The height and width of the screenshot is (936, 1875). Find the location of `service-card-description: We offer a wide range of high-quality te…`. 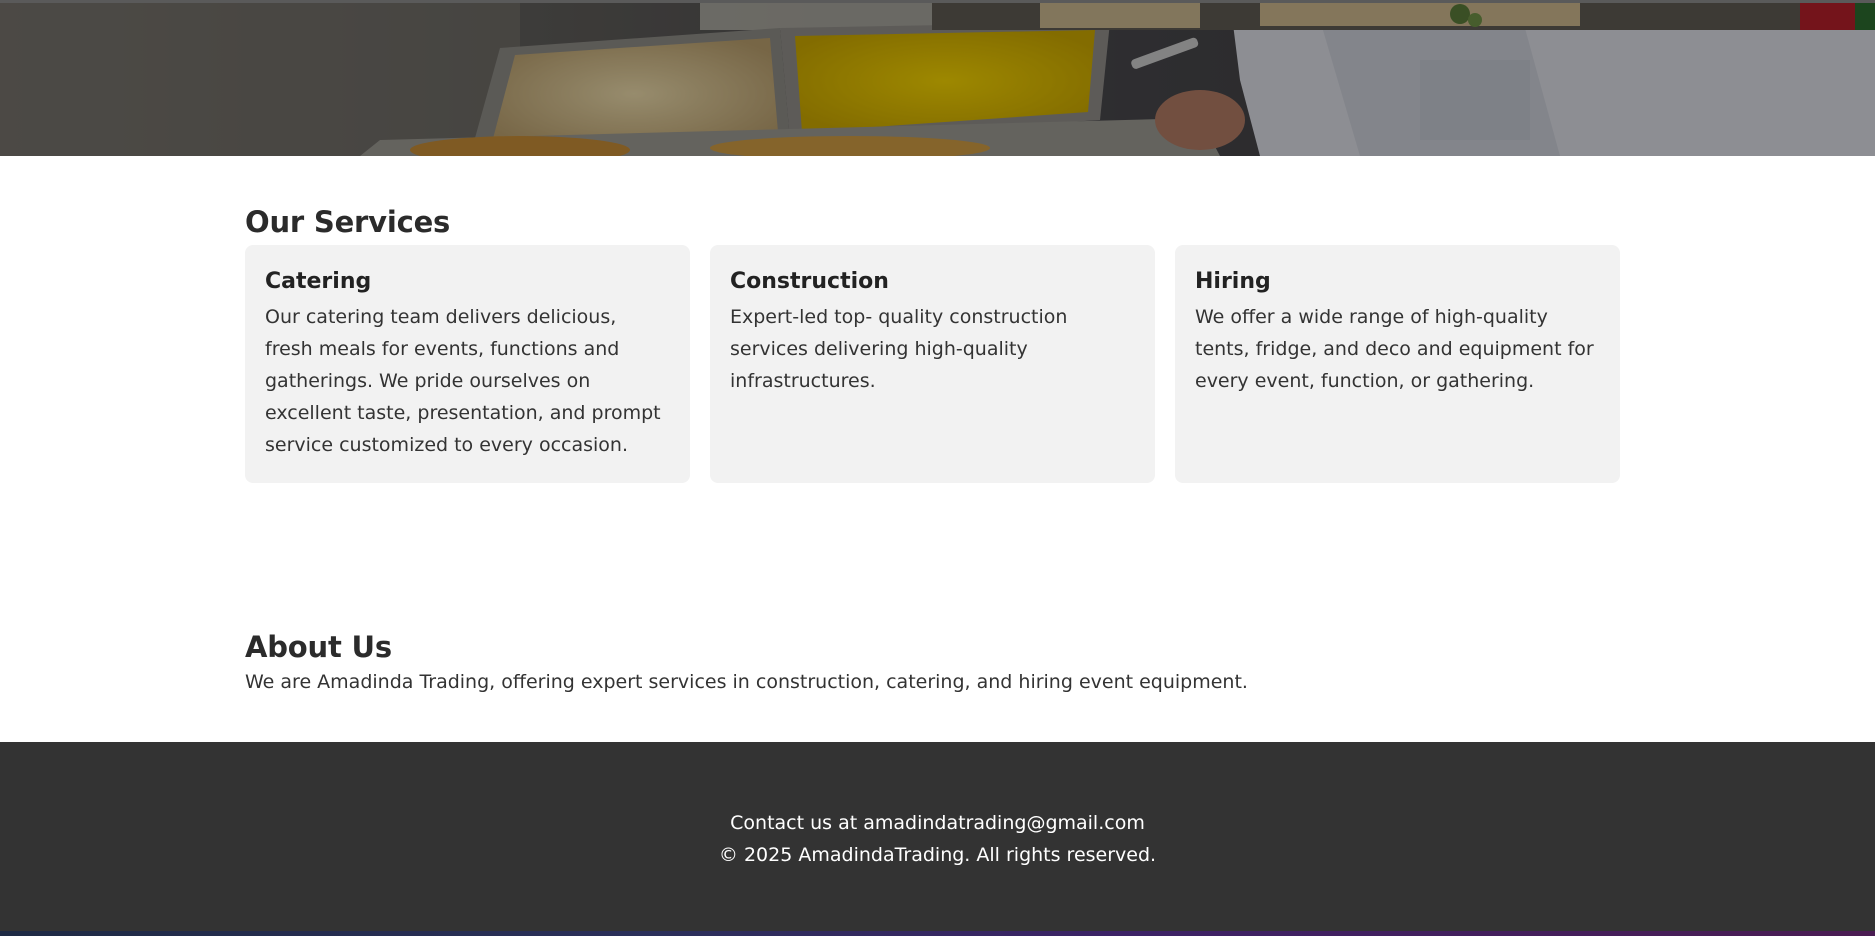

service-card-description: We offer a wide range of high-quality te… is located at coordinates (1394, 349).